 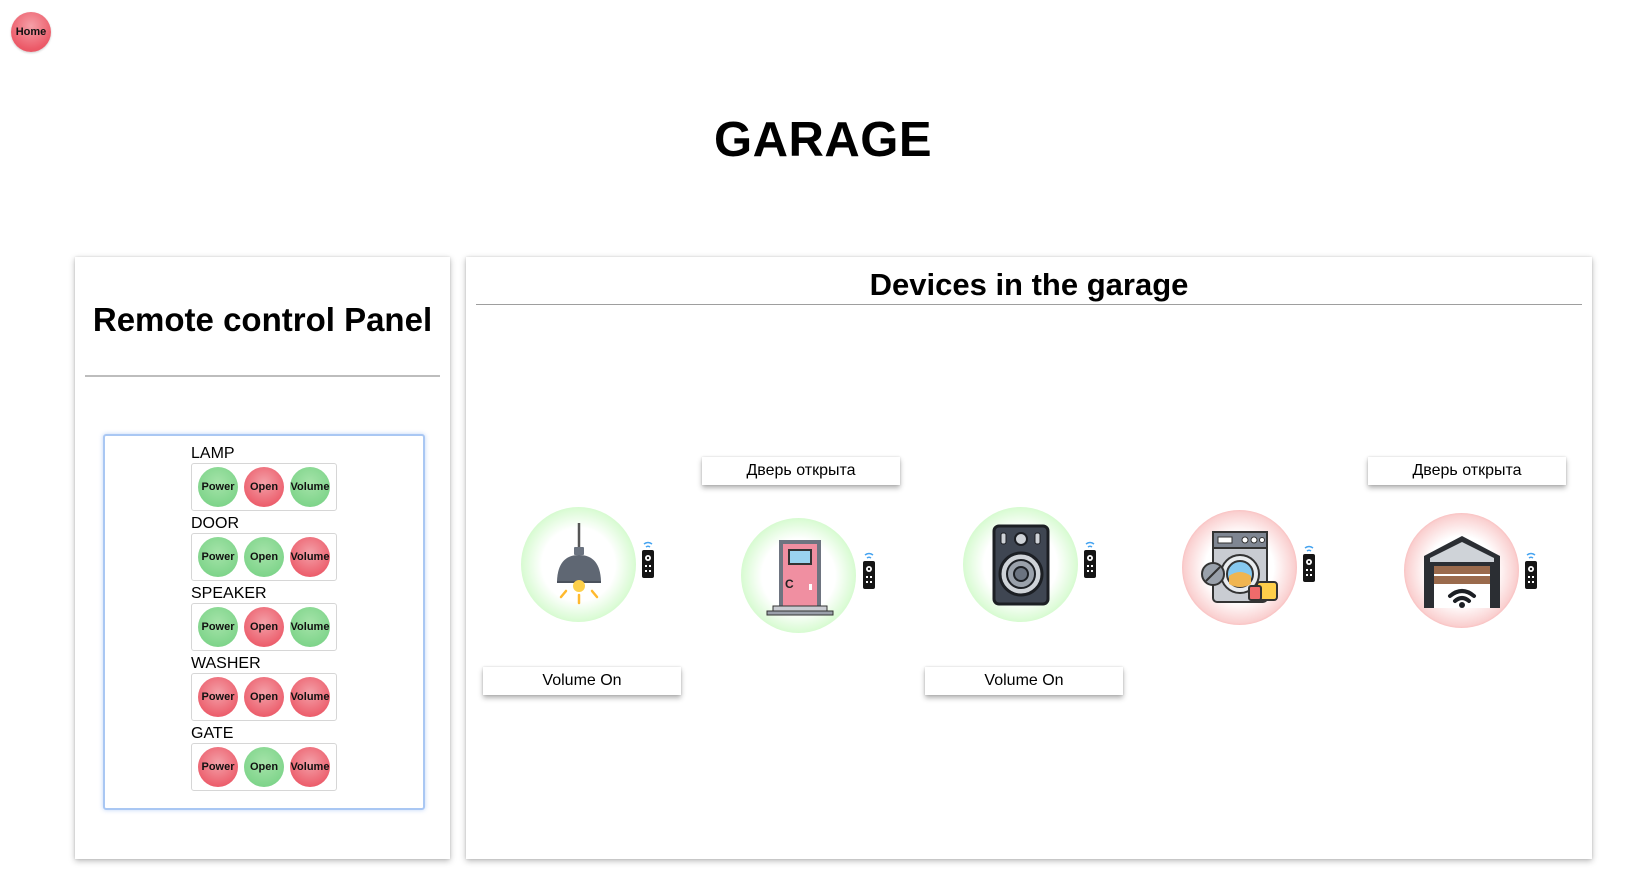 What do you see at coordinates (226, 663) in the screenshot?
I see `control-label-washer: WASHER` at bounding box center [226, 663].